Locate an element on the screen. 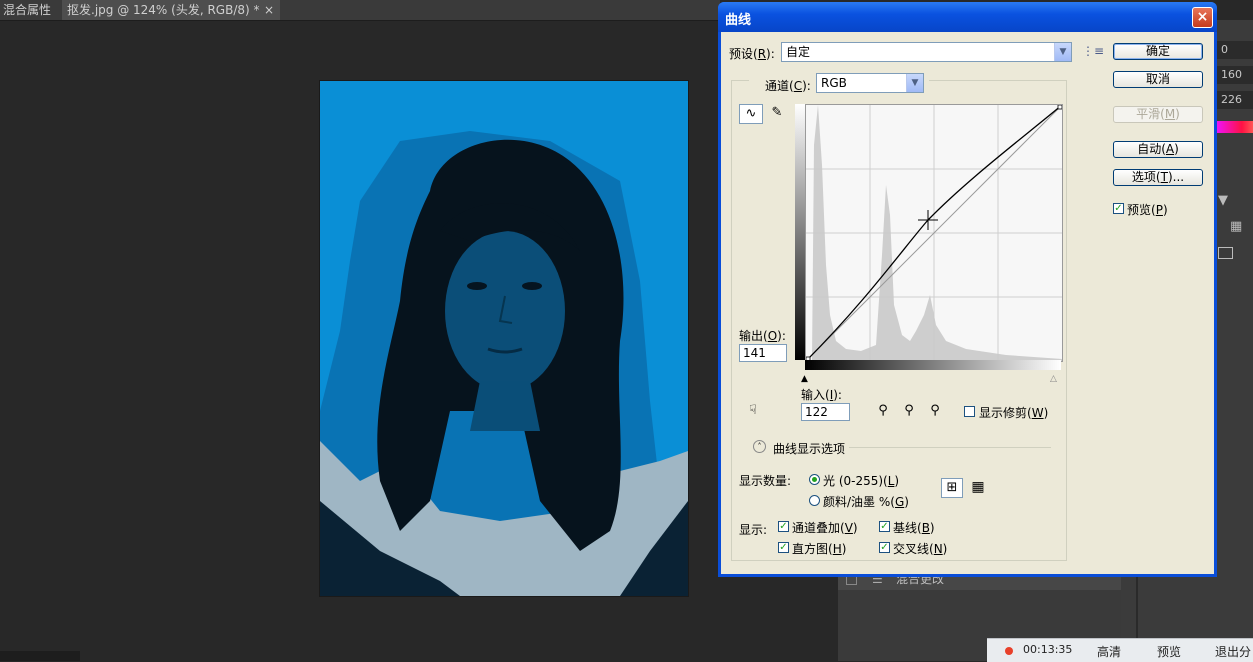 The height and width of the screenshot is (662, 1253). status-strip is located at coordinates (40, 656).